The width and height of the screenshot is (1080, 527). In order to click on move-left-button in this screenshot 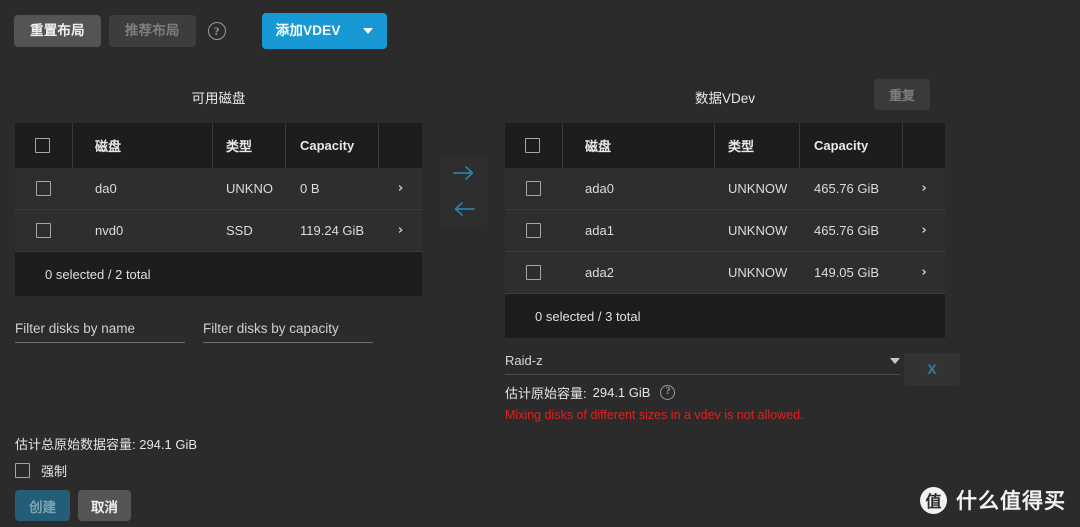, I will do `click(463, 208)`.